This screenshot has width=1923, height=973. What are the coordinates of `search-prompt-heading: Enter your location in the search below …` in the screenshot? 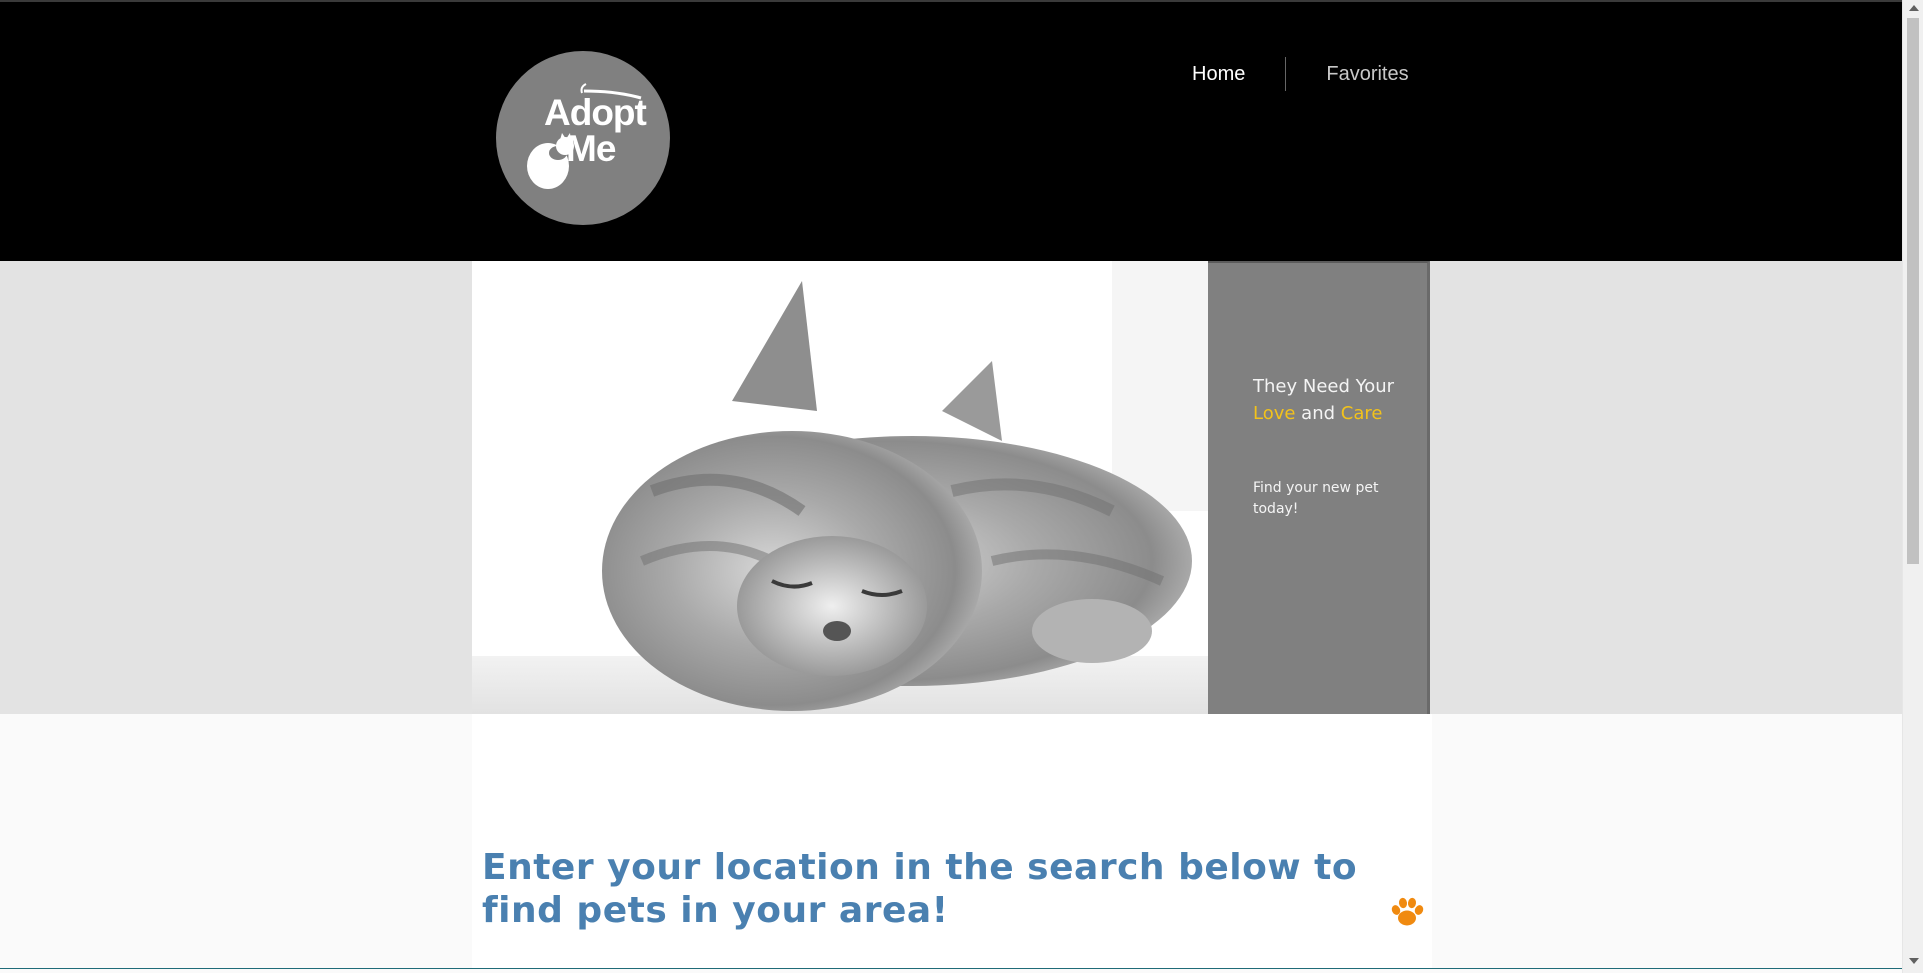 It's located at (920, 889).